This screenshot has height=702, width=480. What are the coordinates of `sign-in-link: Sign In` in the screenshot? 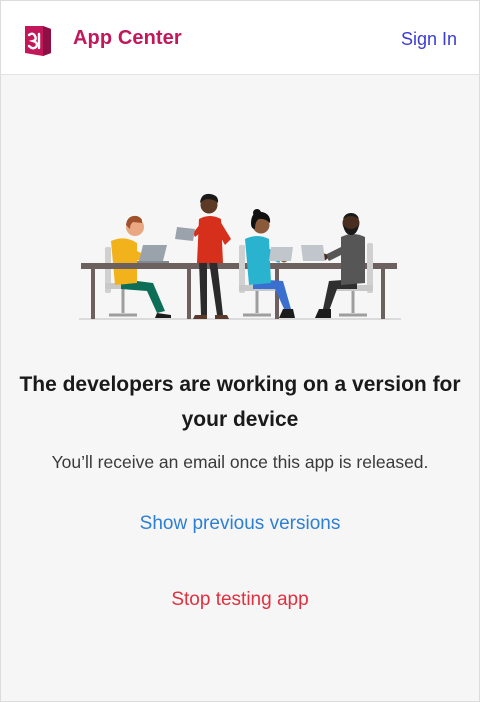 It's located at (429, 39).